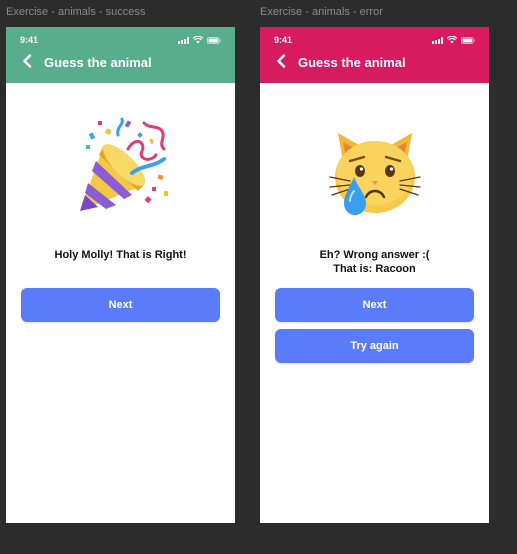 Image resolution: width=517 pixels, height=554 pixels. Describe the element at coordinates (76, 12) in the screenshot. I see `frame-label-success: Exercise - animals - success` at that location.